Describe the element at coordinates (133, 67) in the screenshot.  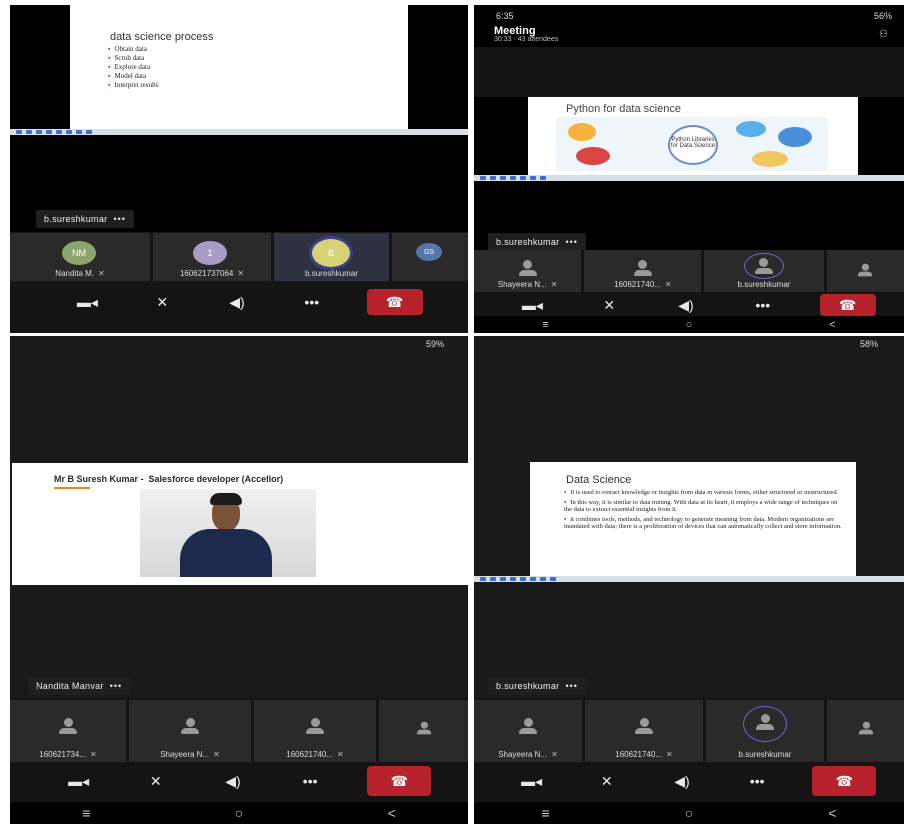
I see `bullet: Explore data` at that location.